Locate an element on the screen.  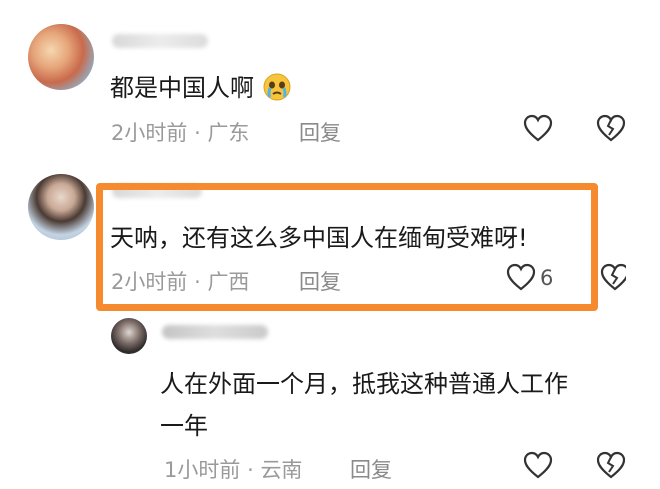
comment-text: 都是中国人啊 is located at coordinates (201, 85).